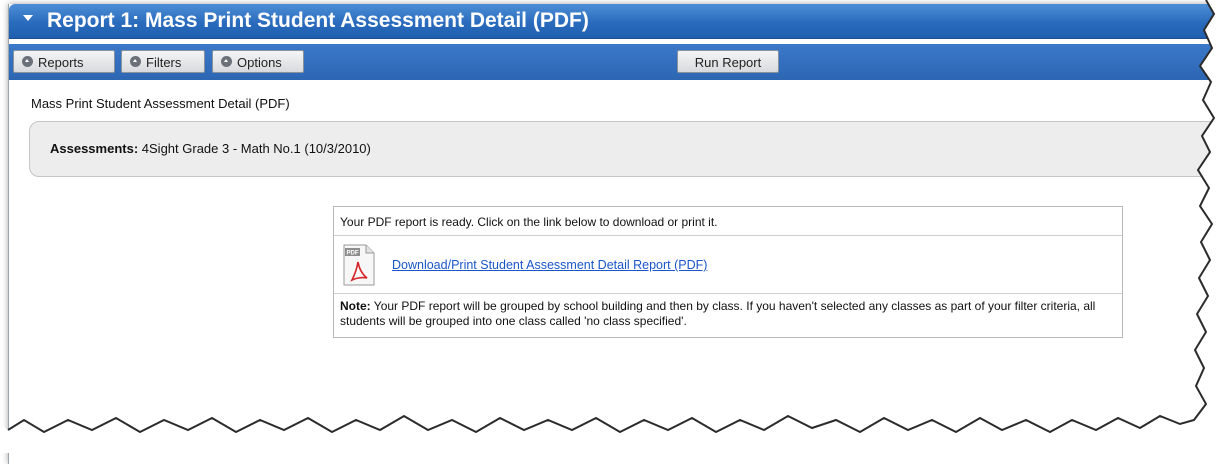 The image size is (1224, 464). What do you see at coordinates (616, 62) in the screenshot?
I see `report-toolbar: Reports Filters Options Run Report` at bounding box center [616, 62].